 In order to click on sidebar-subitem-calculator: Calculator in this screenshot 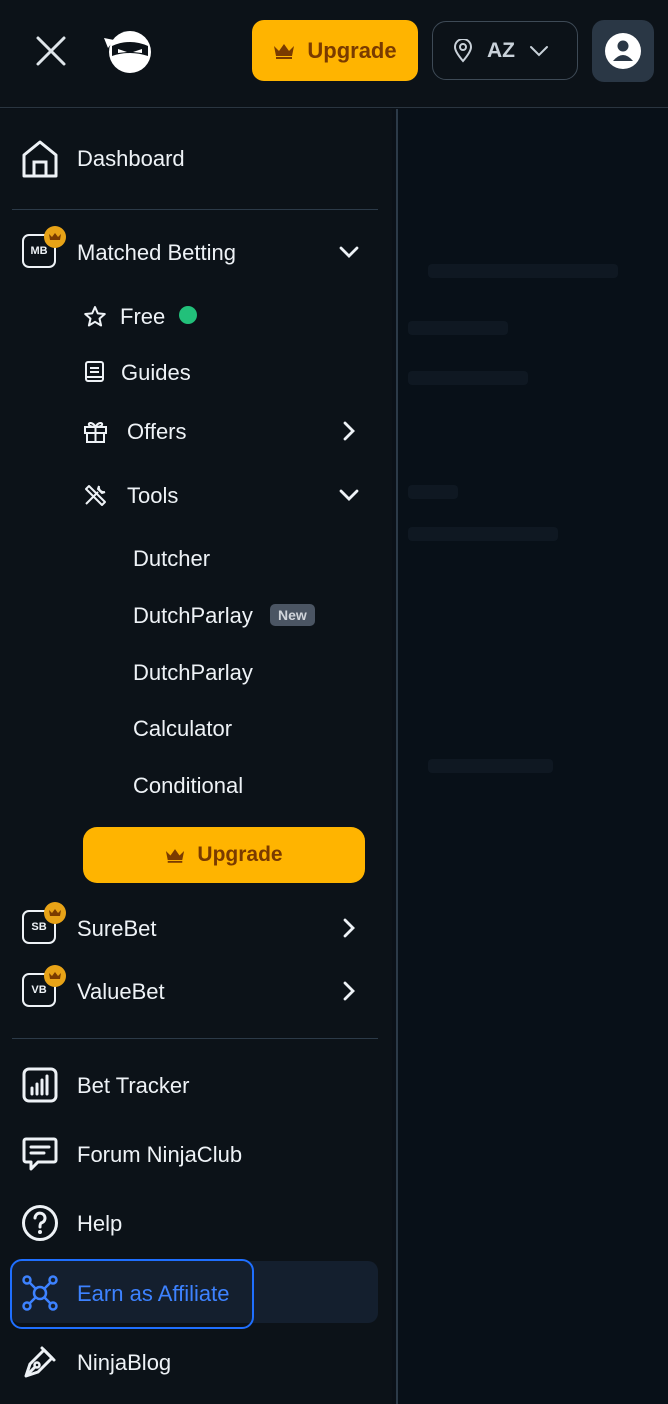, I will do `click(196, 728)`.